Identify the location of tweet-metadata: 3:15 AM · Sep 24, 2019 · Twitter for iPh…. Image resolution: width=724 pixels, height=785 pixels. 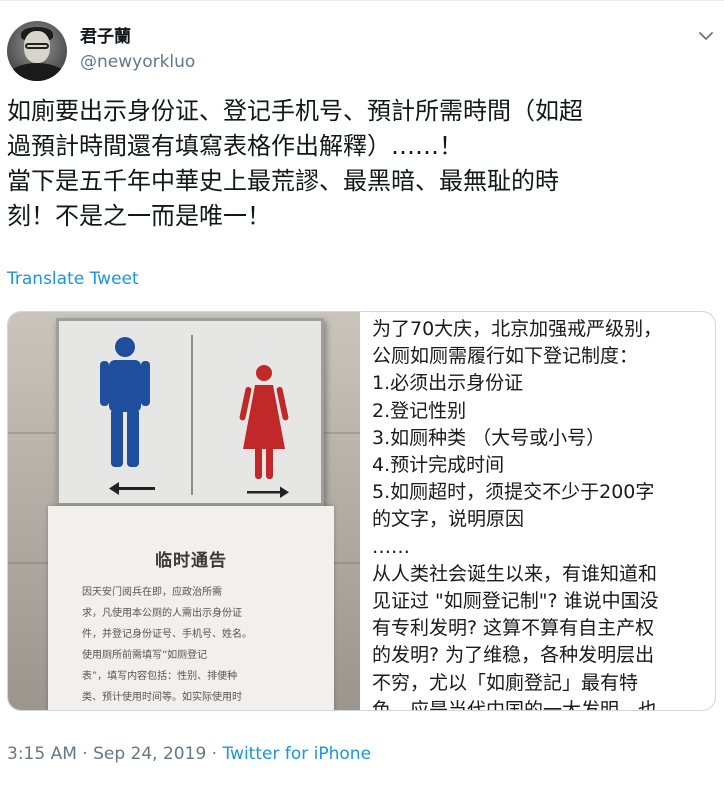
(189, 754).